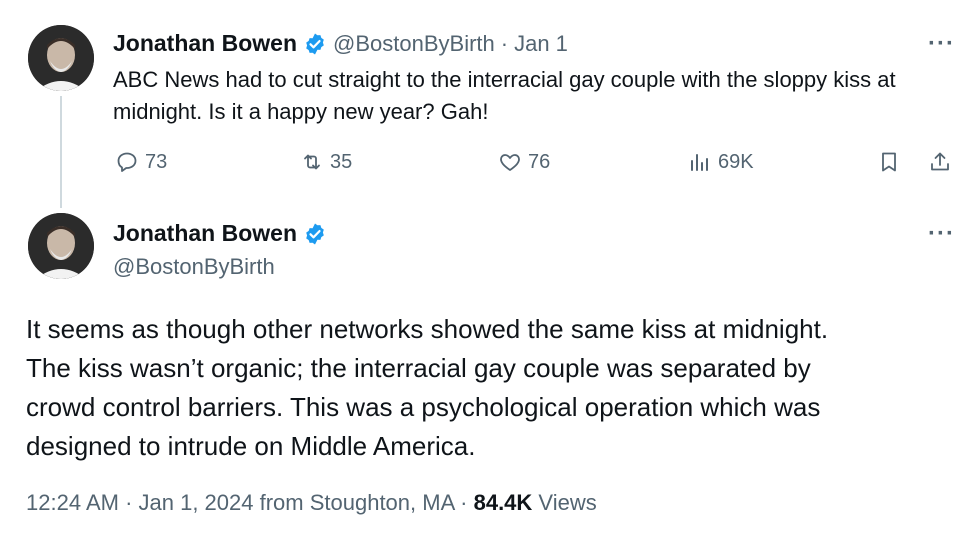 The height and width of the screenshot is (545, 980). I want to click on bookmark-icon, so click(889, 162).